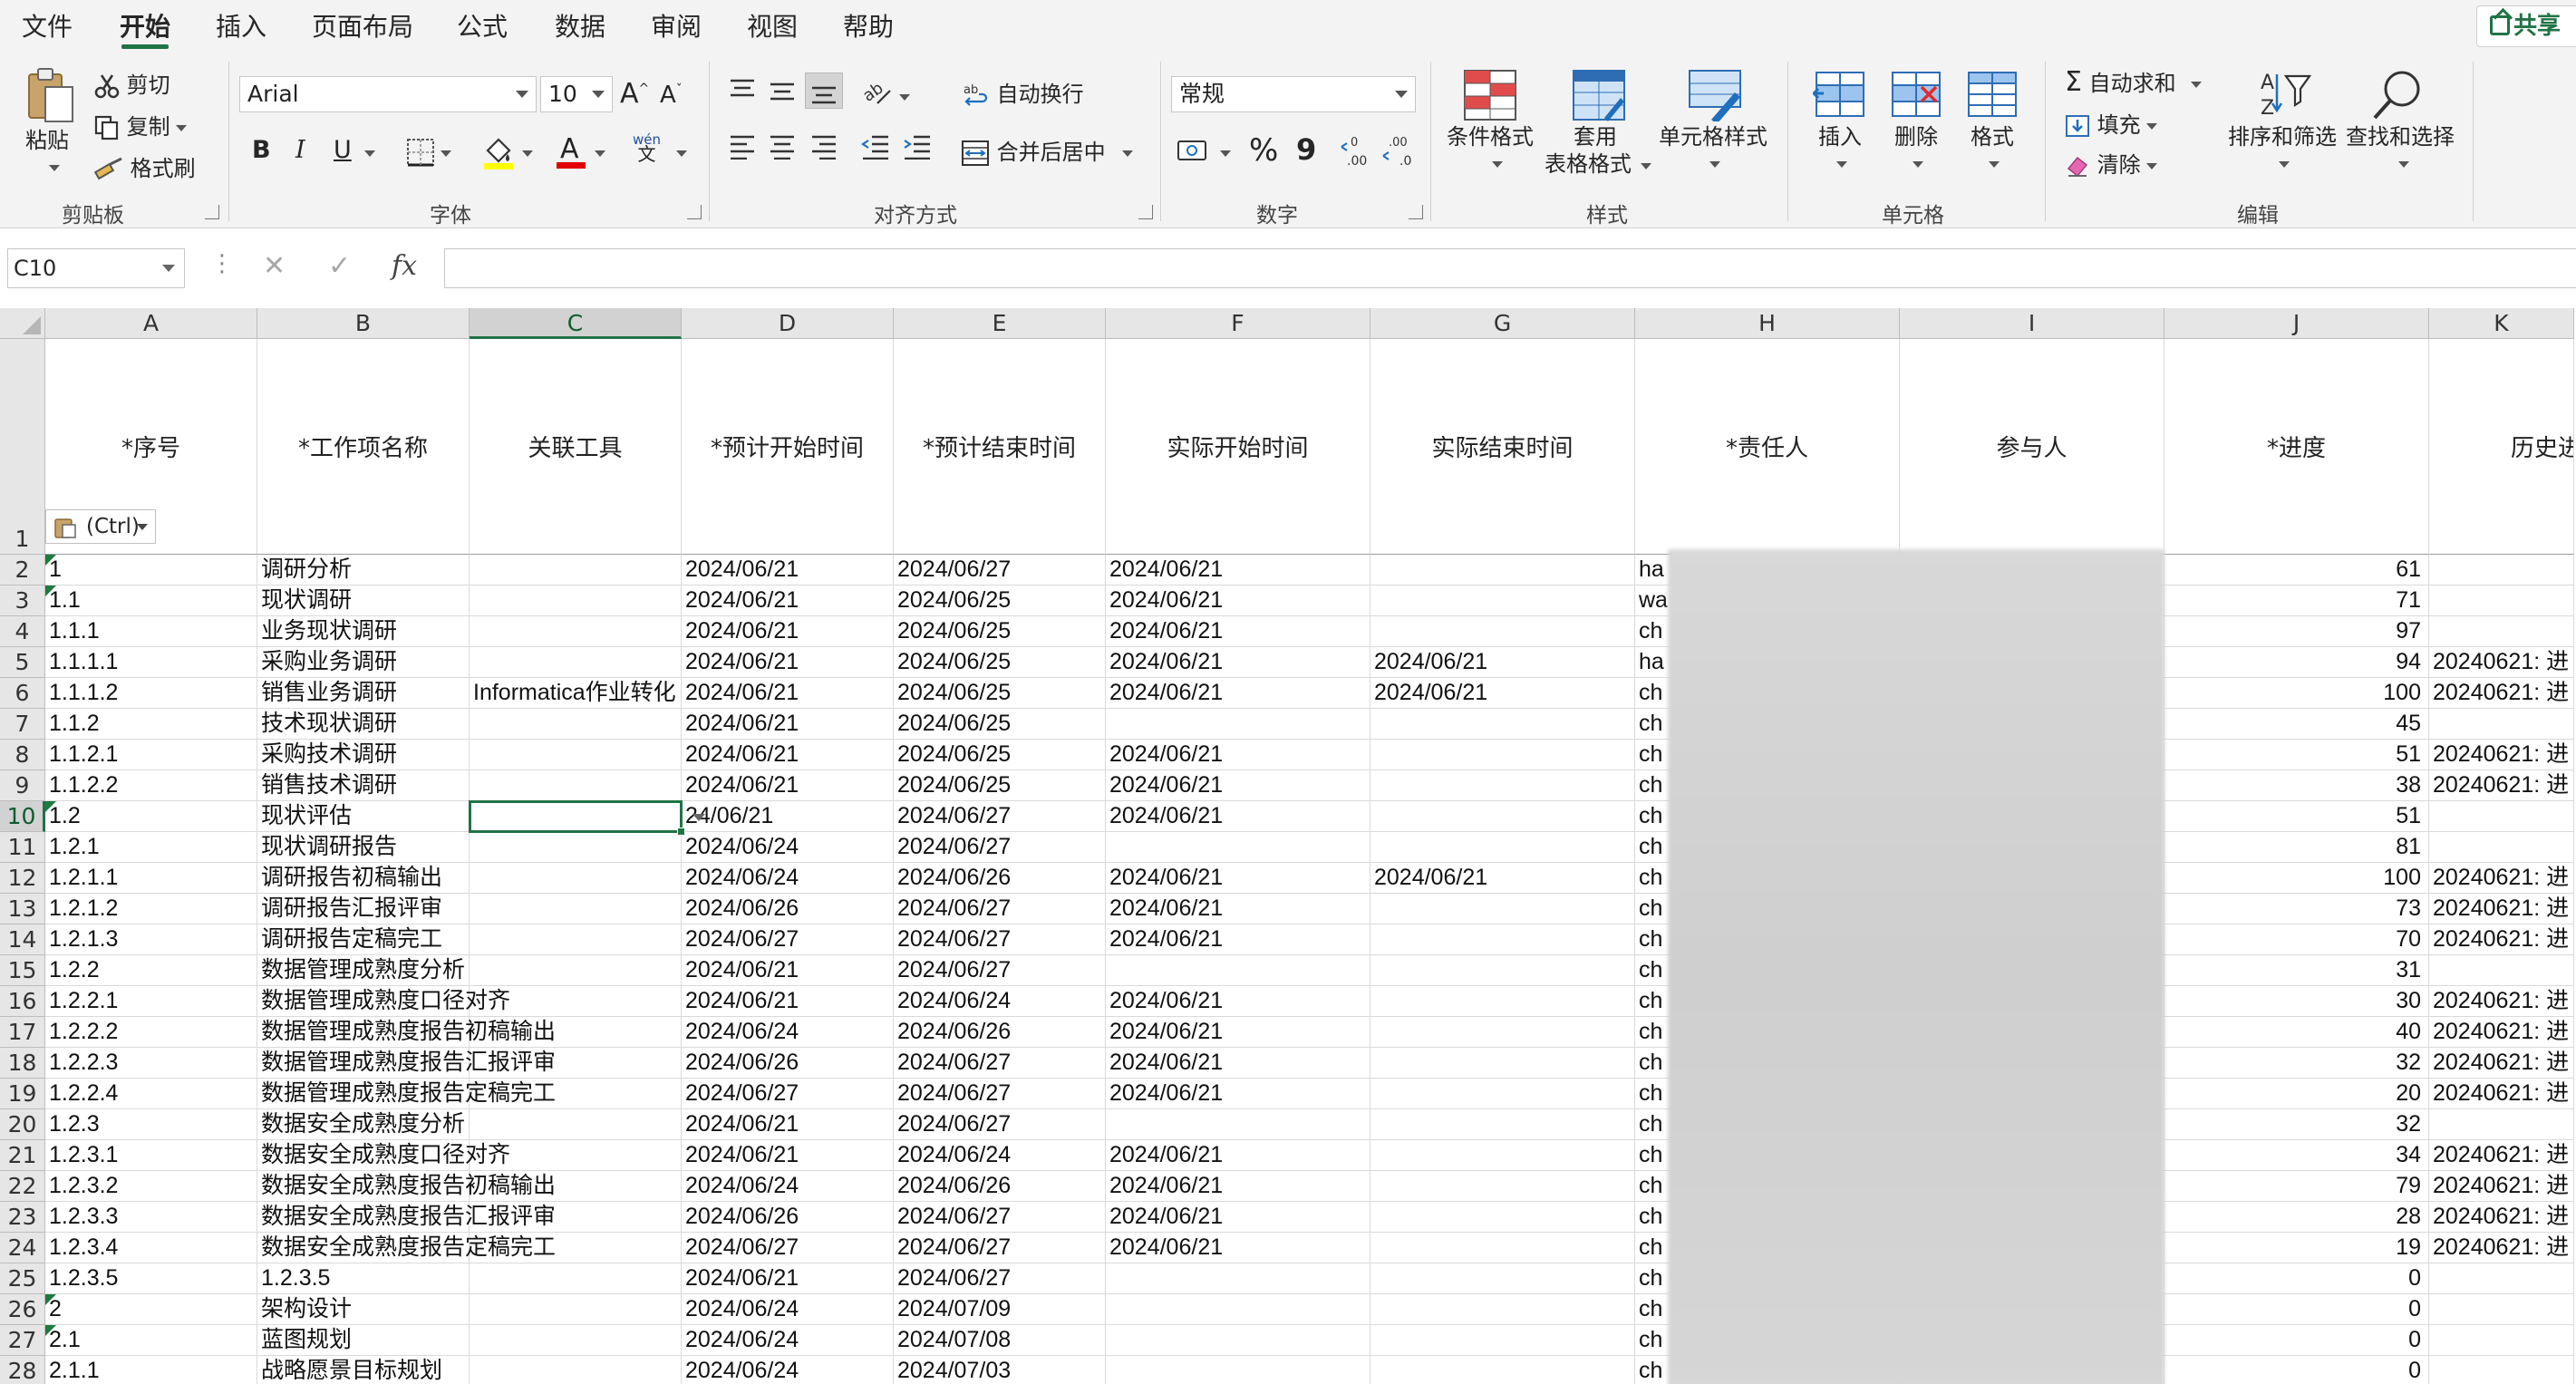  What do you see at coordinates (1502, 1309) in the screenshot?
I see `cell-g26` at bounding box center [1502, 1309].